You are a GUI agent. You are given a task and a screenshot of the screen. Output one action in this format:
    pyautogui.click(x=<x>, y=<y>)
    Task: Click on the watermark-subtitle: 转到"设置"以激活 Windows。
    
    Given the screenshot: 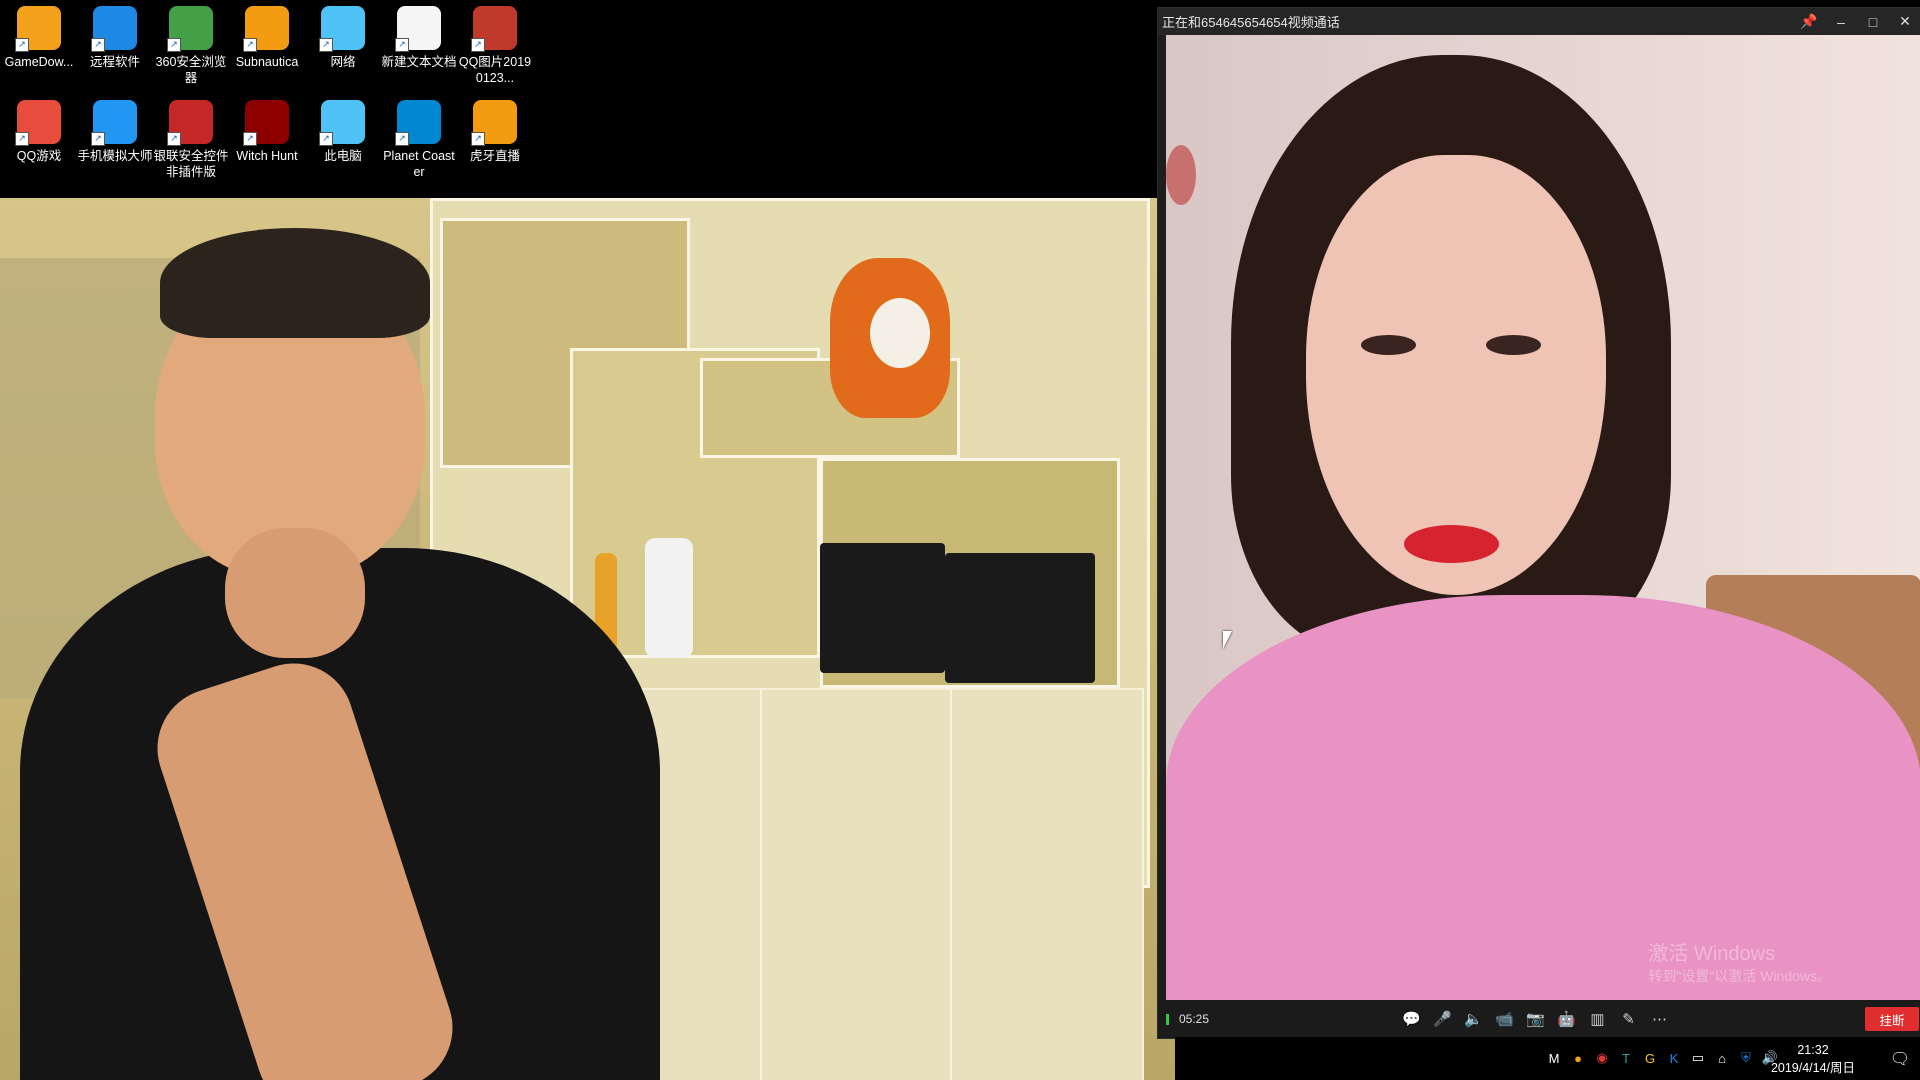 What is the action you would take?
    pyautogui.click(x=1739, y=976)
    